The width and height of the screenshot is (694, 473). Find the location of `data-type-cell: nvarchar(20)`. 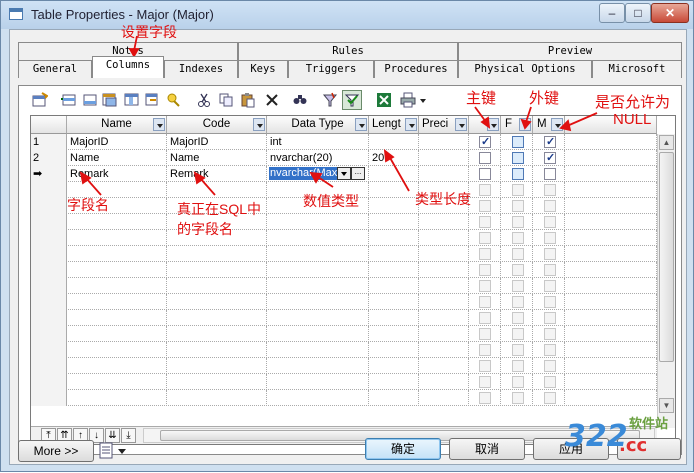

data-type-cell: nvarchar(20) is located at coordinates (318, 158).